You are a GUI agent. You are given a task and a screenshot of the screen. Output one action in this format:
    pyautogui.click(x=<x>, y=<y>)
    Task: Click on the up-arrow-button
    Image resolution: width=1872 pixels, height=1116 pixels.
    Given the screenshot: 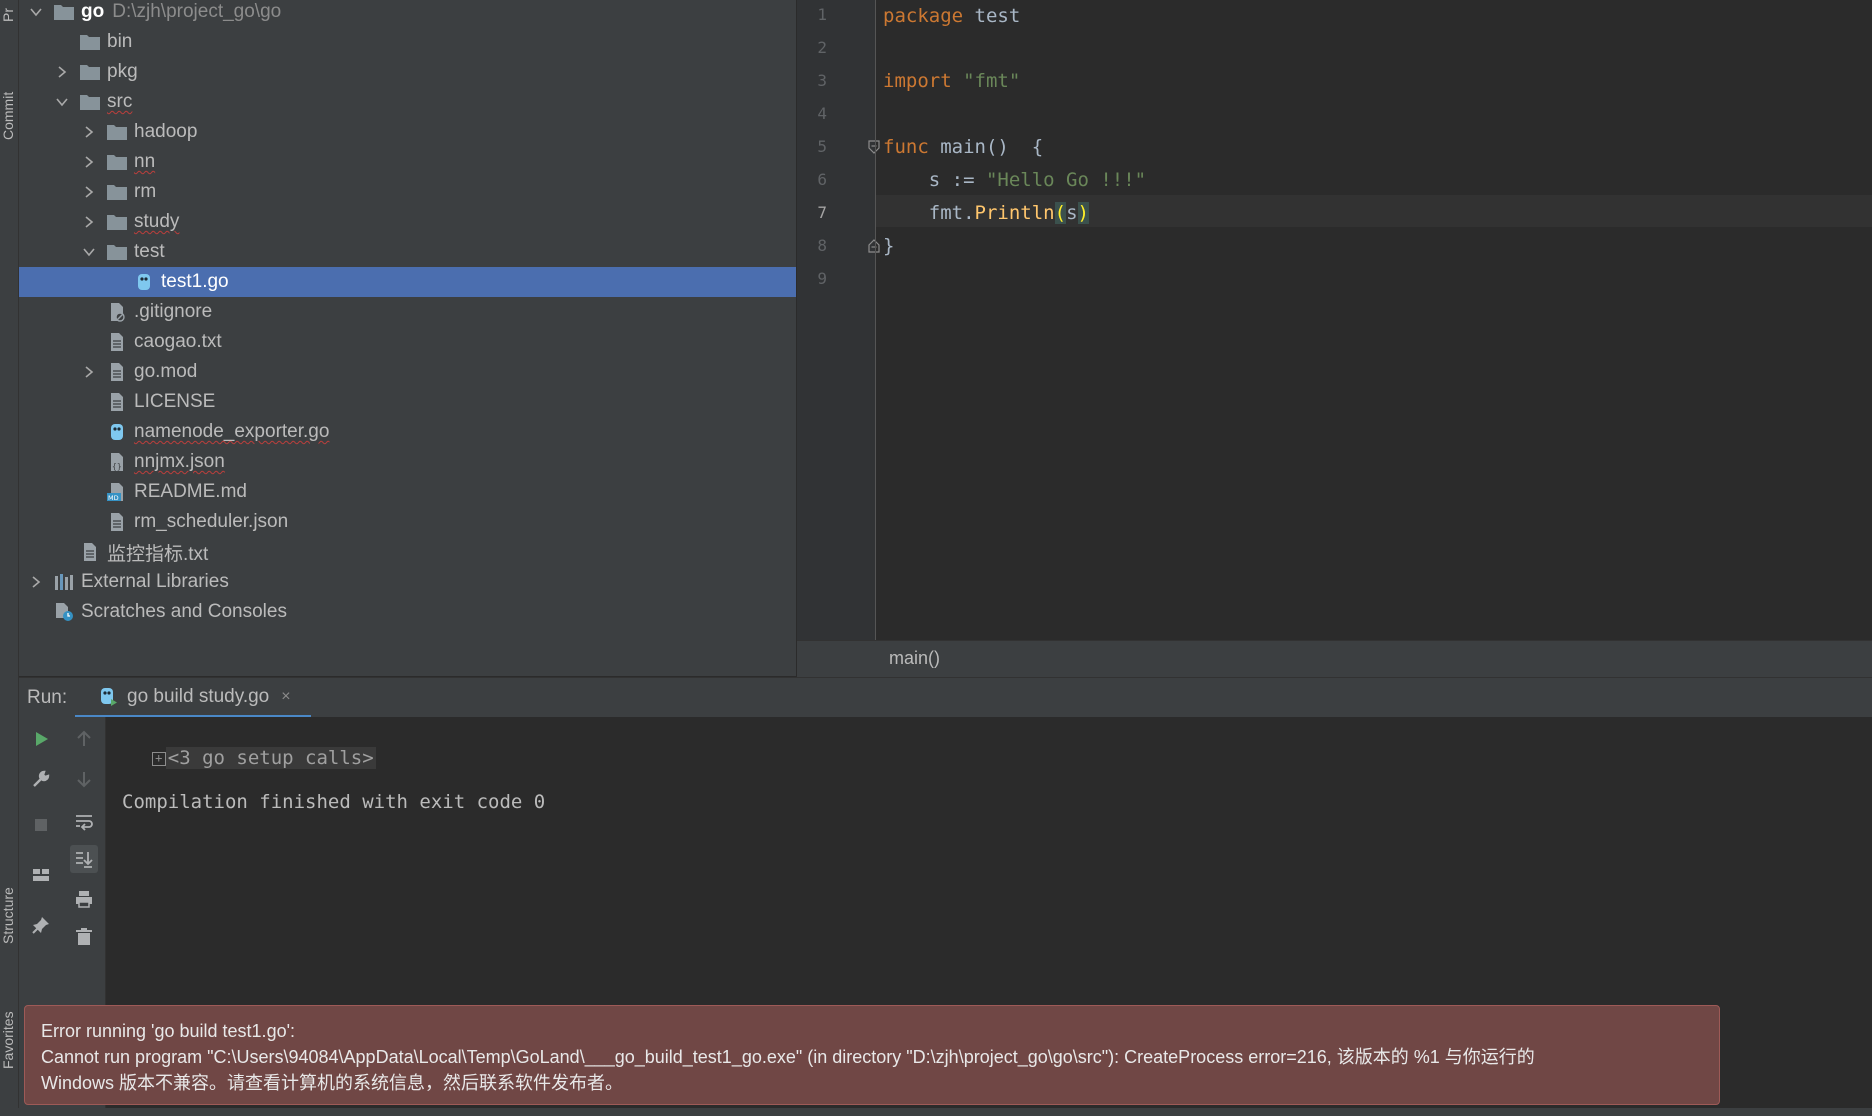 What is the action you would take?
    pyautogui.click(x=84, y=739)
    